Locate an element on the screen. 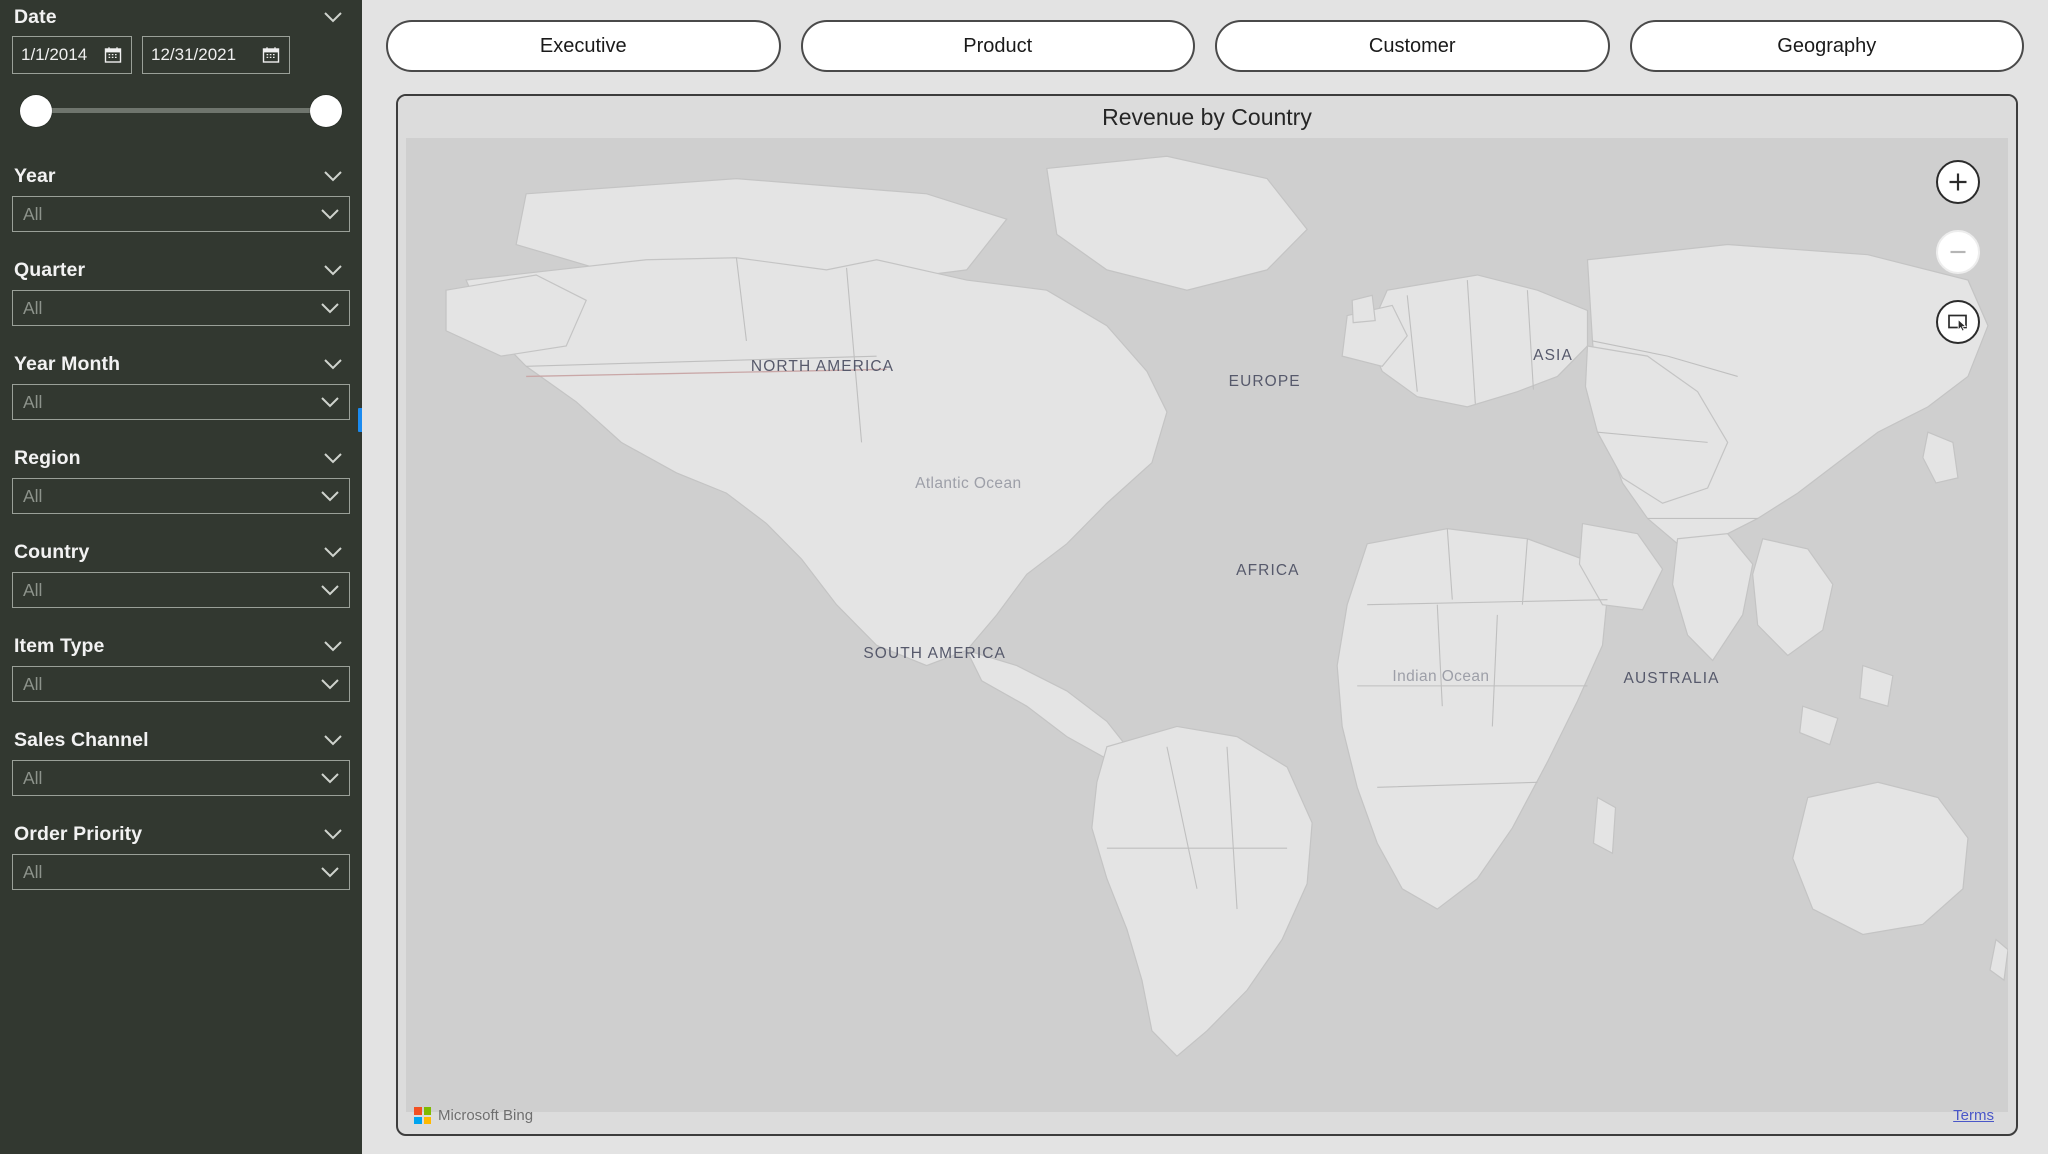 Image resolution: width=2048 pixels, height=1154 pixels. minus-icon is located at coordinates (1958, 252).